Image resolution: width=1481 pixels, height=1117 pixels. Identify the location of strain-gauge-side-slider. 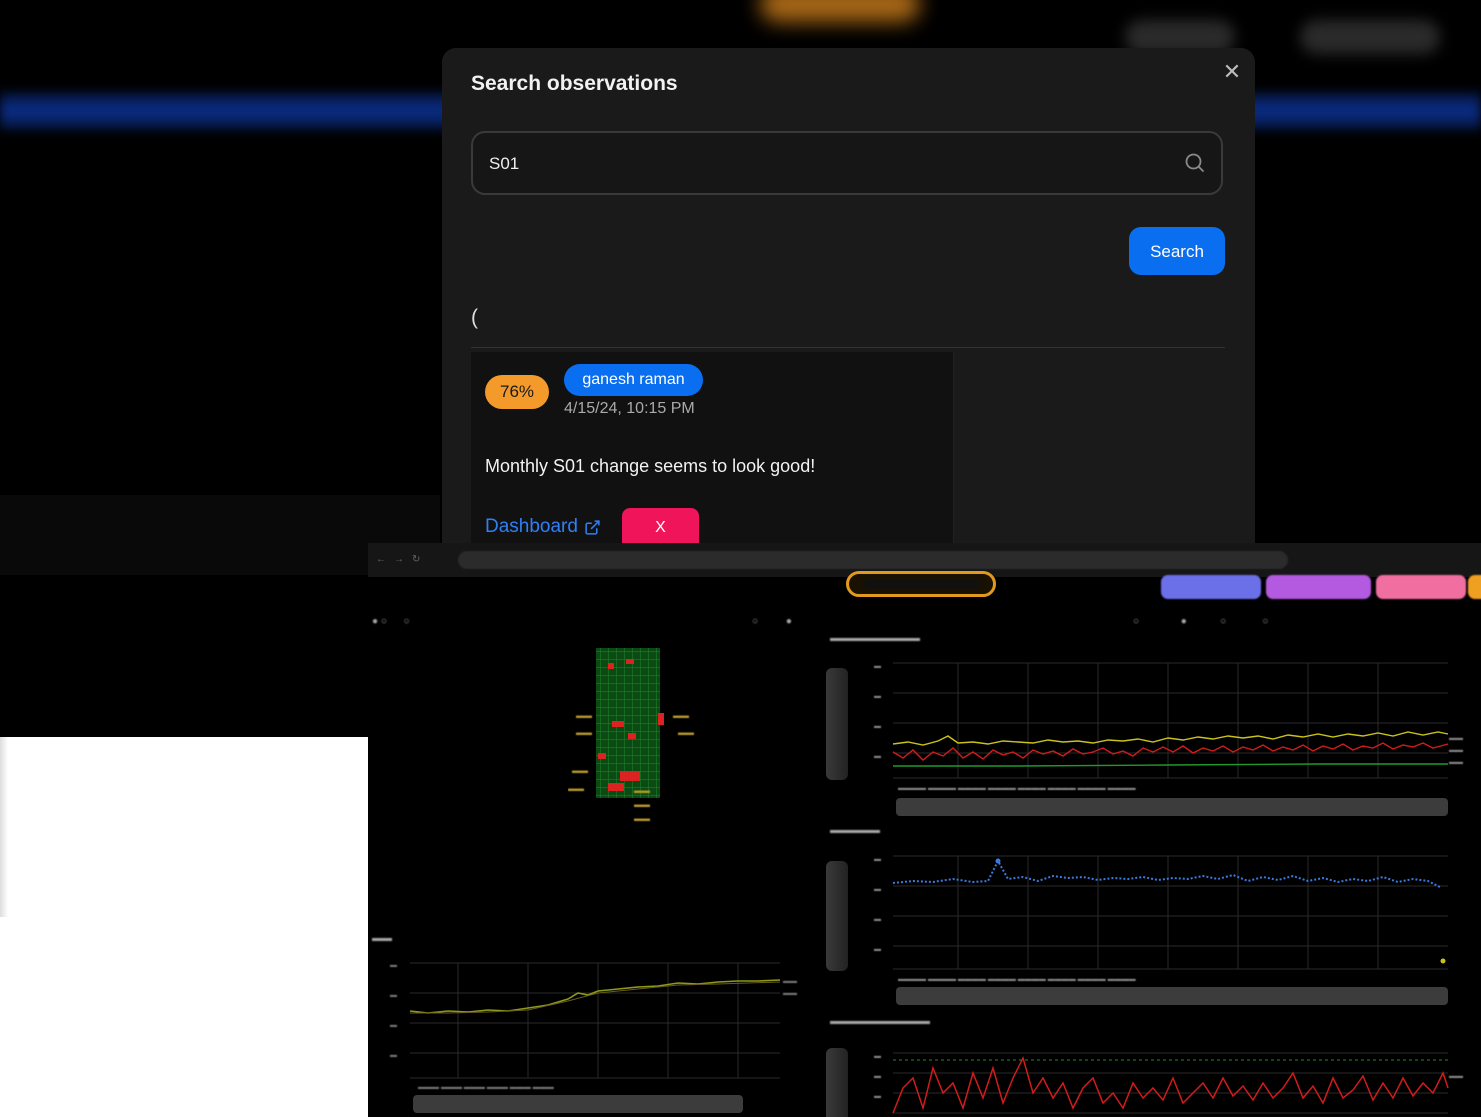
(837, 724).